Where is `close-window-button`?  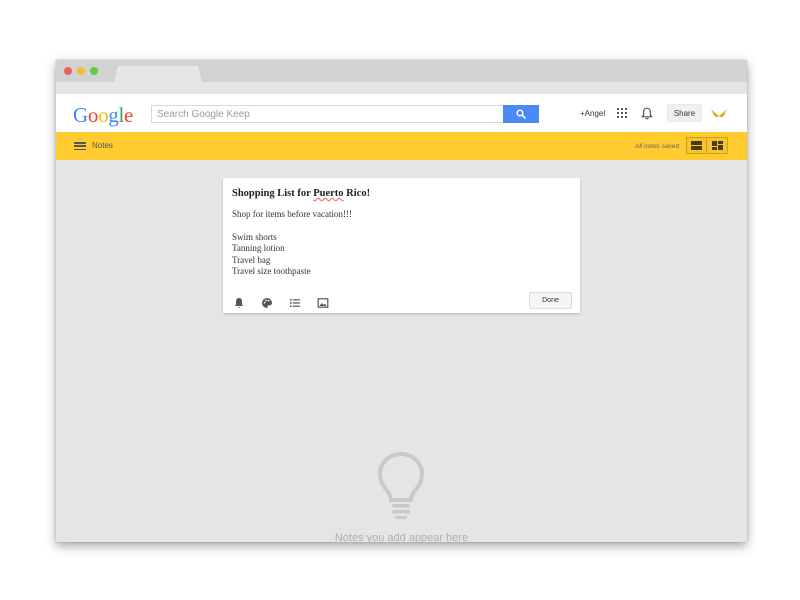 close-window-button is located at coordinates (68, 71).